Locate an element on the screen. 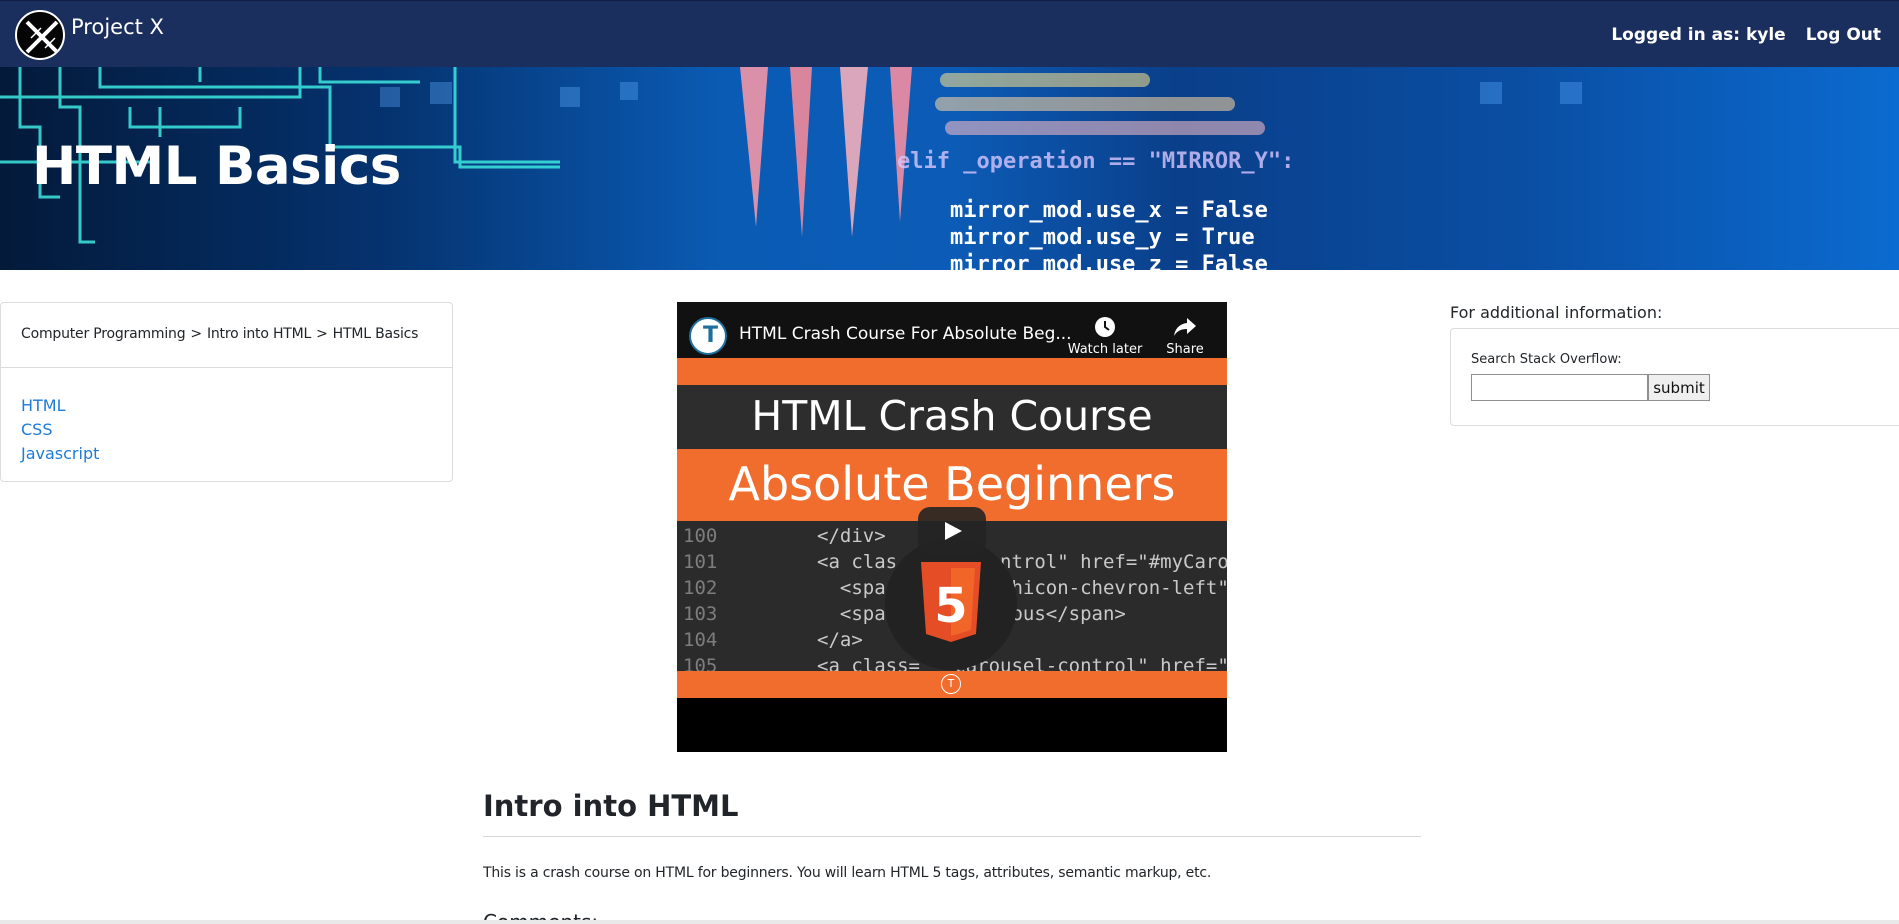 The height and width of the screenshot is (924, 1899). share-icon is located at coordinates (1185, 327).